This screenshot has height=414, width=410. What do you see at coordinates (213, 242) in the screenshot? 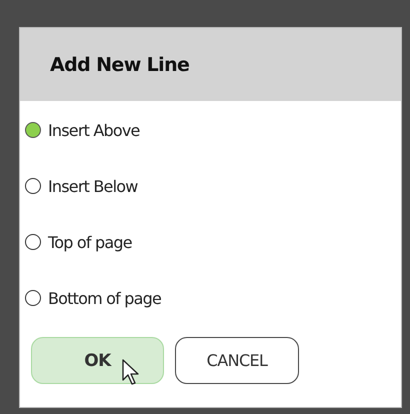
I see `radio-option: Top of page` at bounding box center [213, 242].